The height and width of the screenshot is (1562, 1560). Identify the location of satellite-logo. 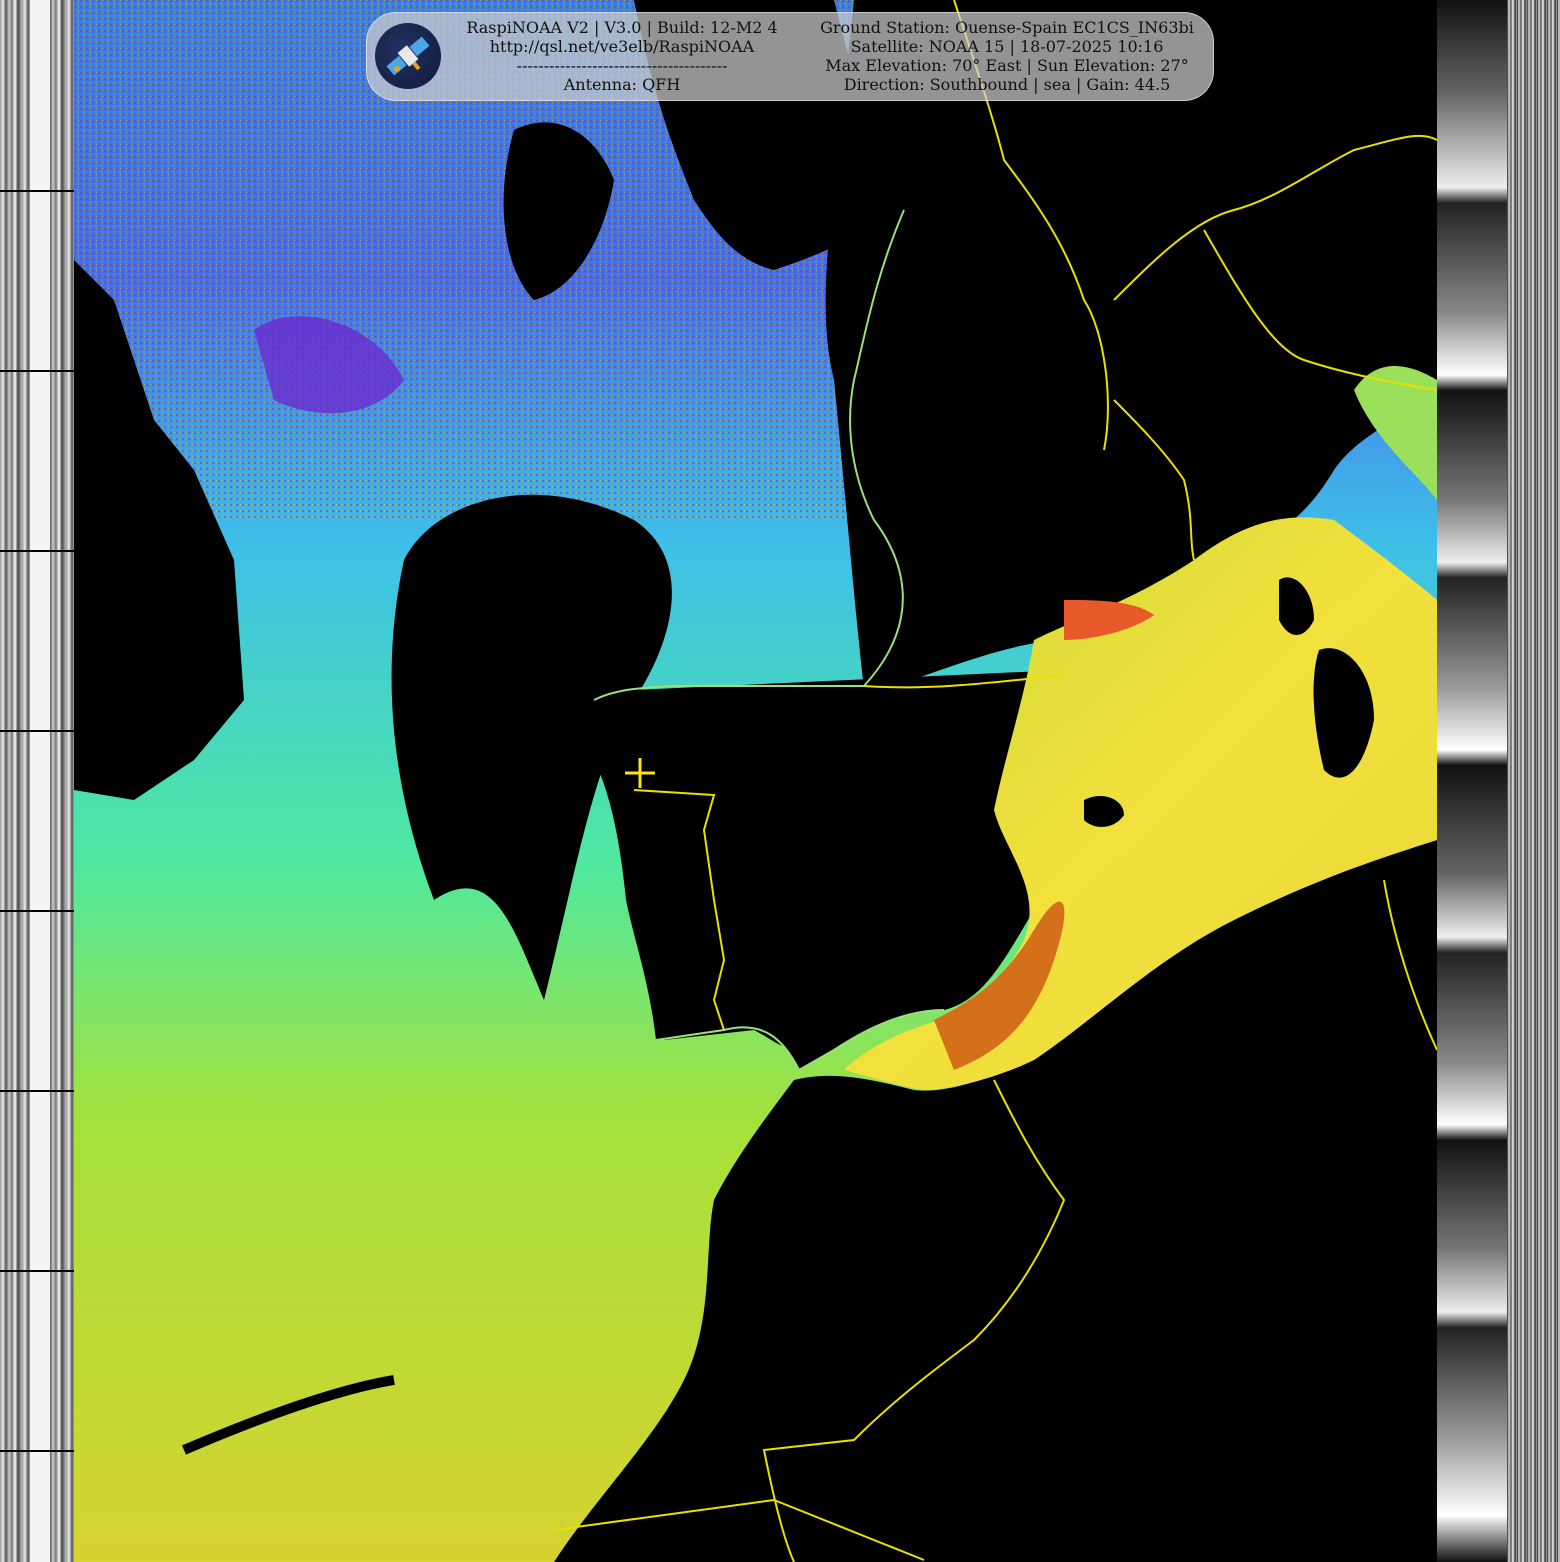
(408, 56).